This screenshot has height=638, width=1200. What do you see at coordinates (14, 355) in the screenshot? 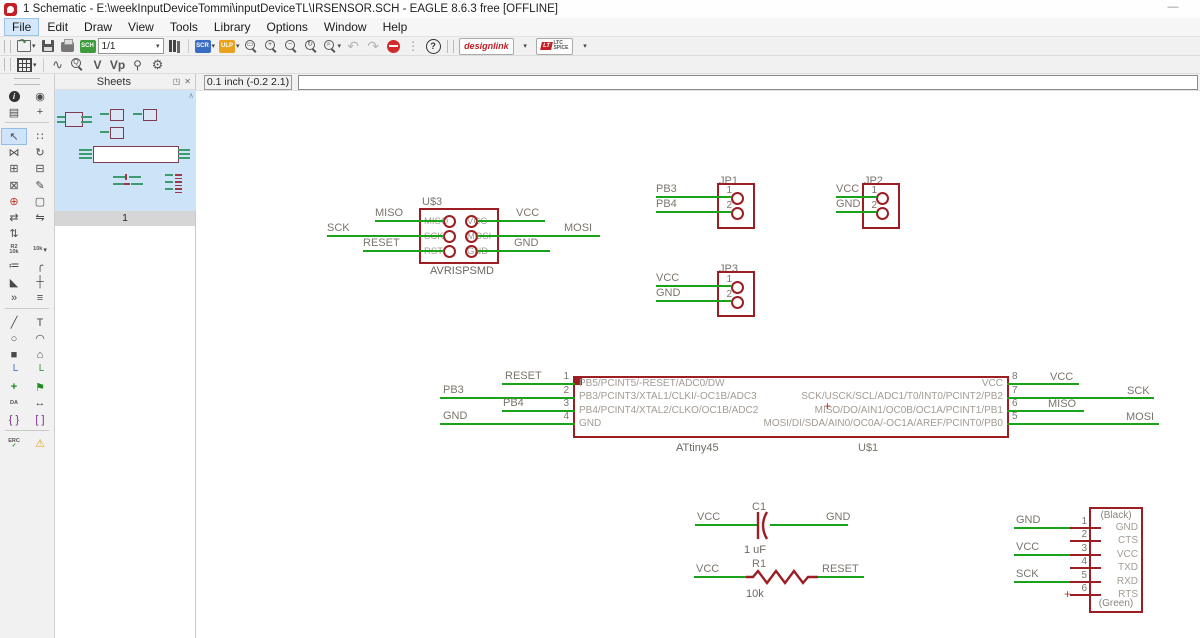
I see `rect-tool: ■` at bounding box center [14, 355].